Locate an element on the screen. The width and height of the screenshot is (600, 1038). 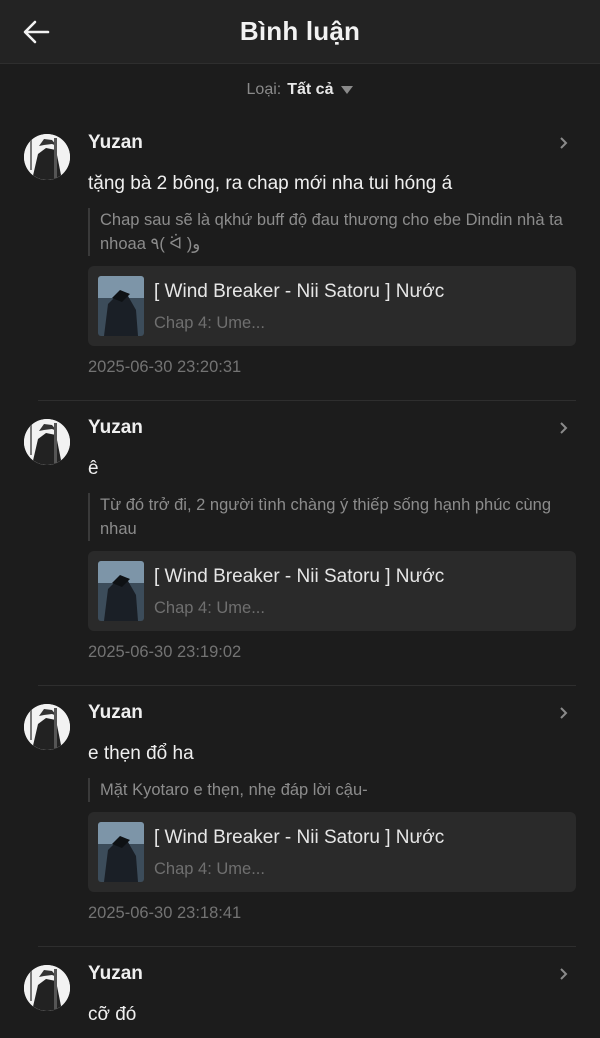
filter-dropdown: Loại: Tất cả is located at coordinates (300, 90).